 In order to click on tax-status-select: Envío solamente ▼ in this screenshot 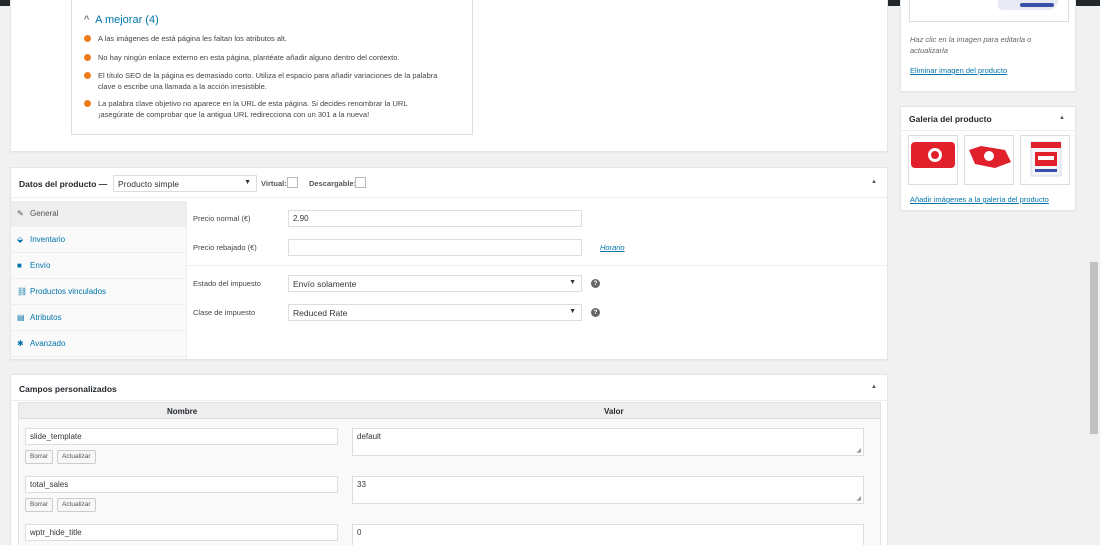, I will do `click(435, 283)`.